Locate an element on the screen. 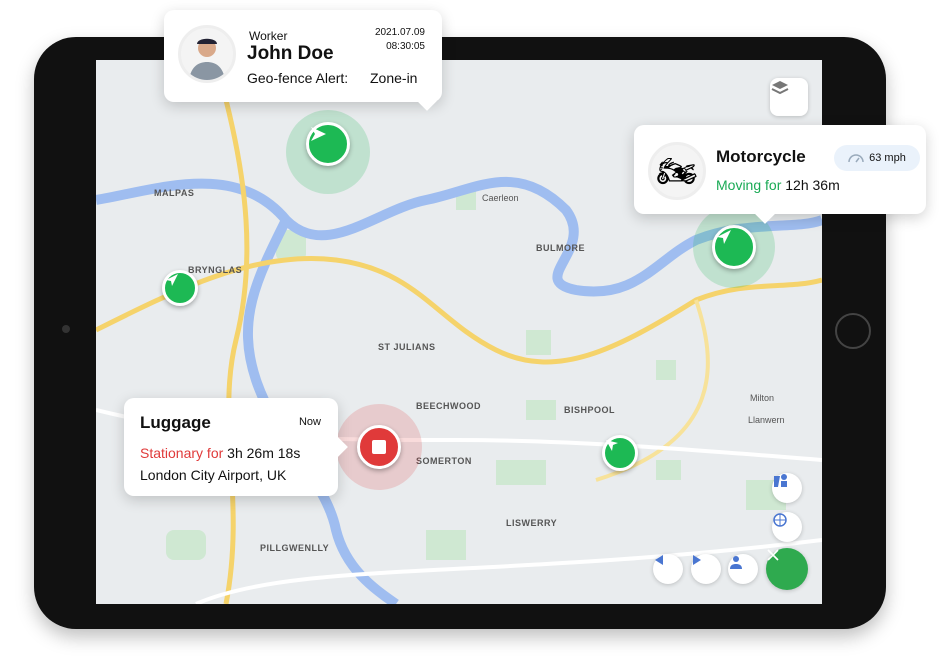 This screenshot has height=667, width=939. stop-icon is located at coordinates (379, 447).